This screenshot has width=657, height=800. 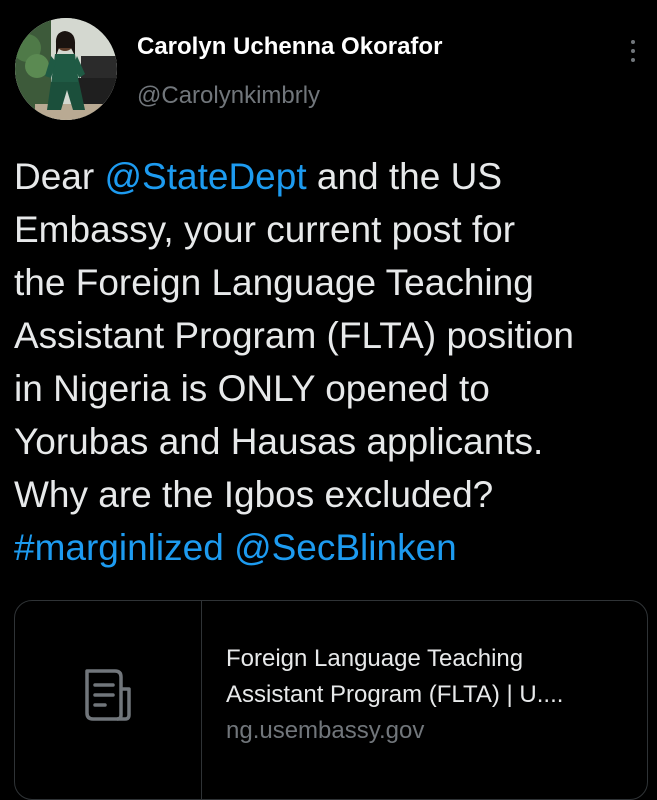 I want to click on card-thumbnail, so click(x=108, y=700).